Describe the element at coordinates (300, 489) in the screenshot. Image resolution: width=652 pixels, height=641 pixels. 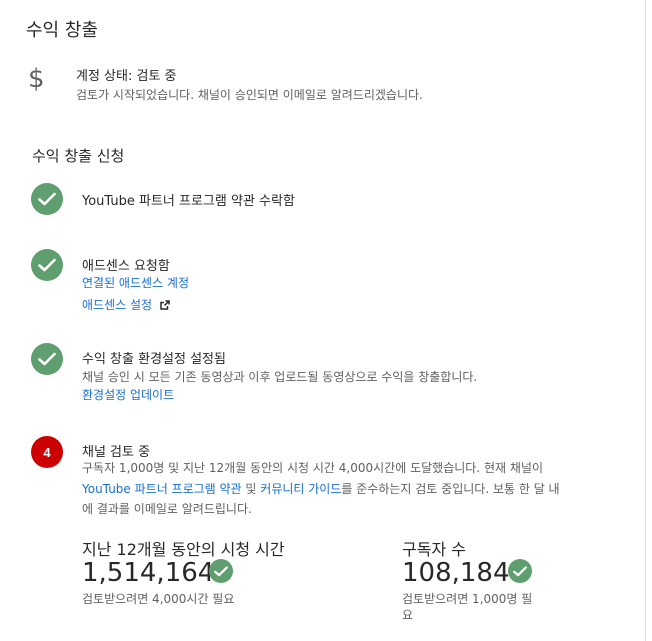
I see `community-guidelines-link: 커뮤니티 가이드` at that location.